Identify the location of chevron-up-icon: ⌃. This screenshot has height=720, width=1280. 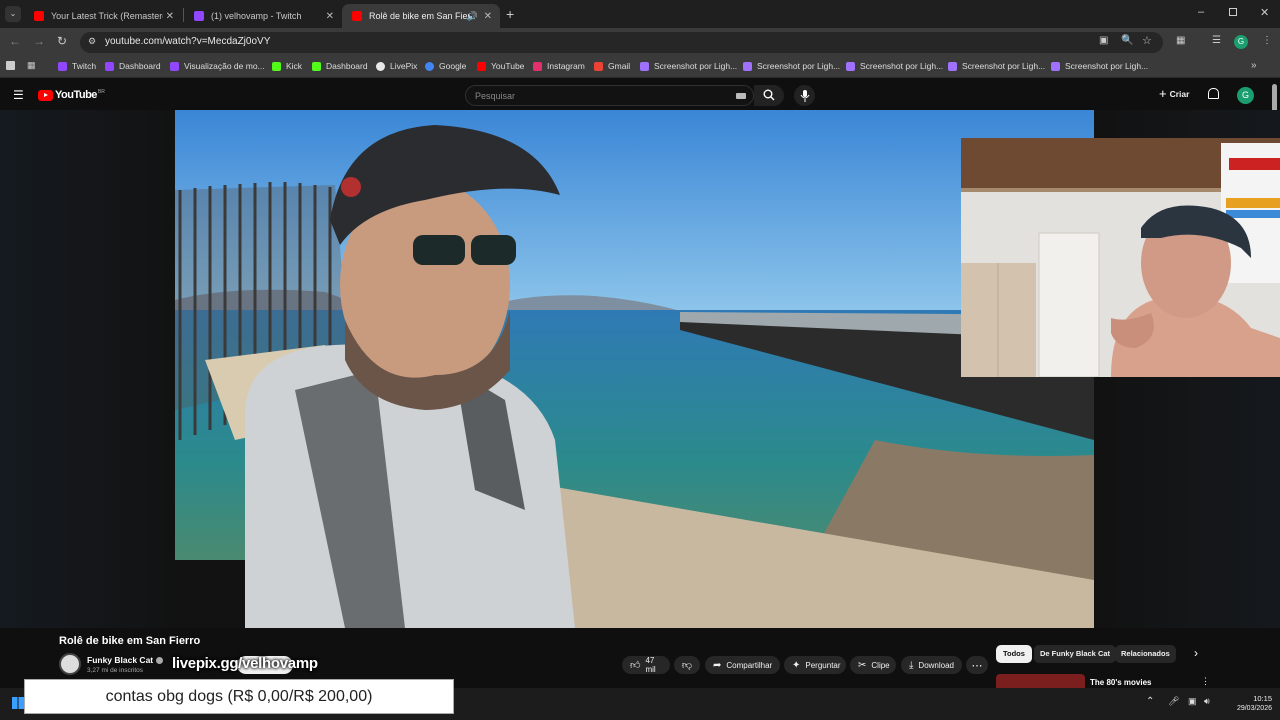
(1150, 701).